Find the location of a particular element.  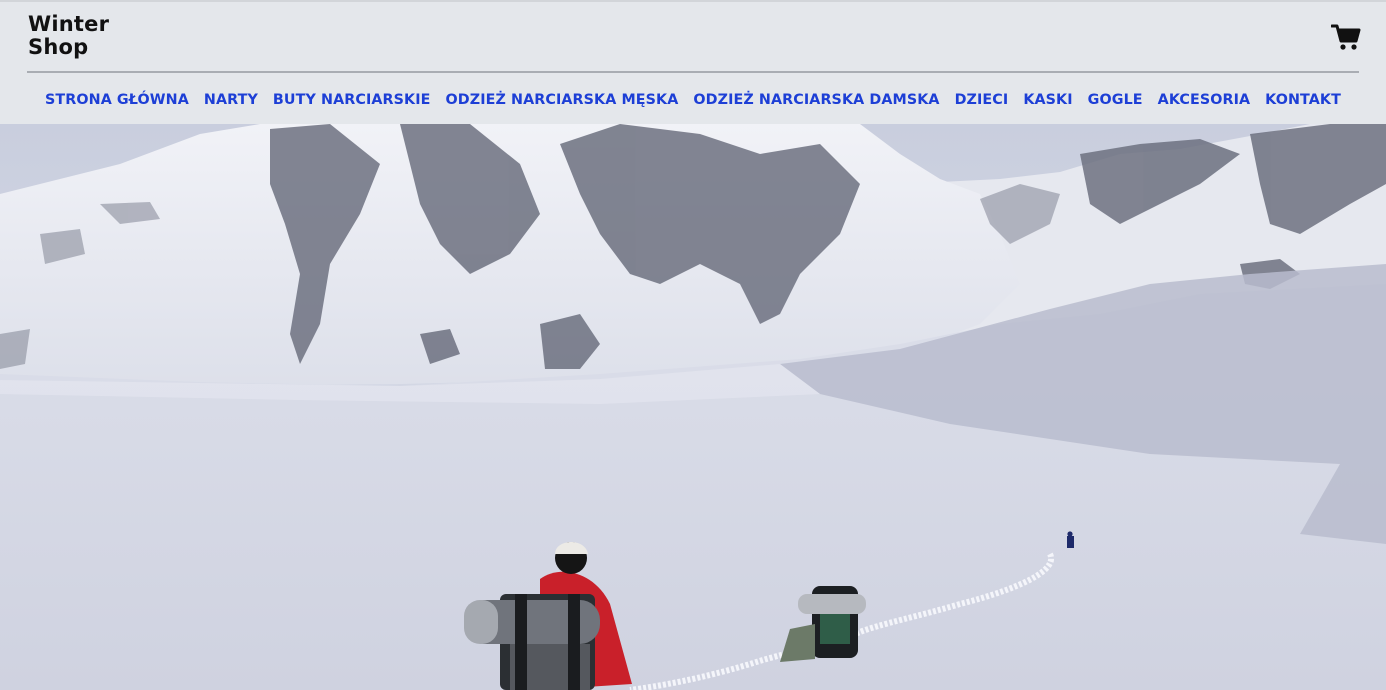

site-logo: Winter Shop is located at coordinates (68, 36).